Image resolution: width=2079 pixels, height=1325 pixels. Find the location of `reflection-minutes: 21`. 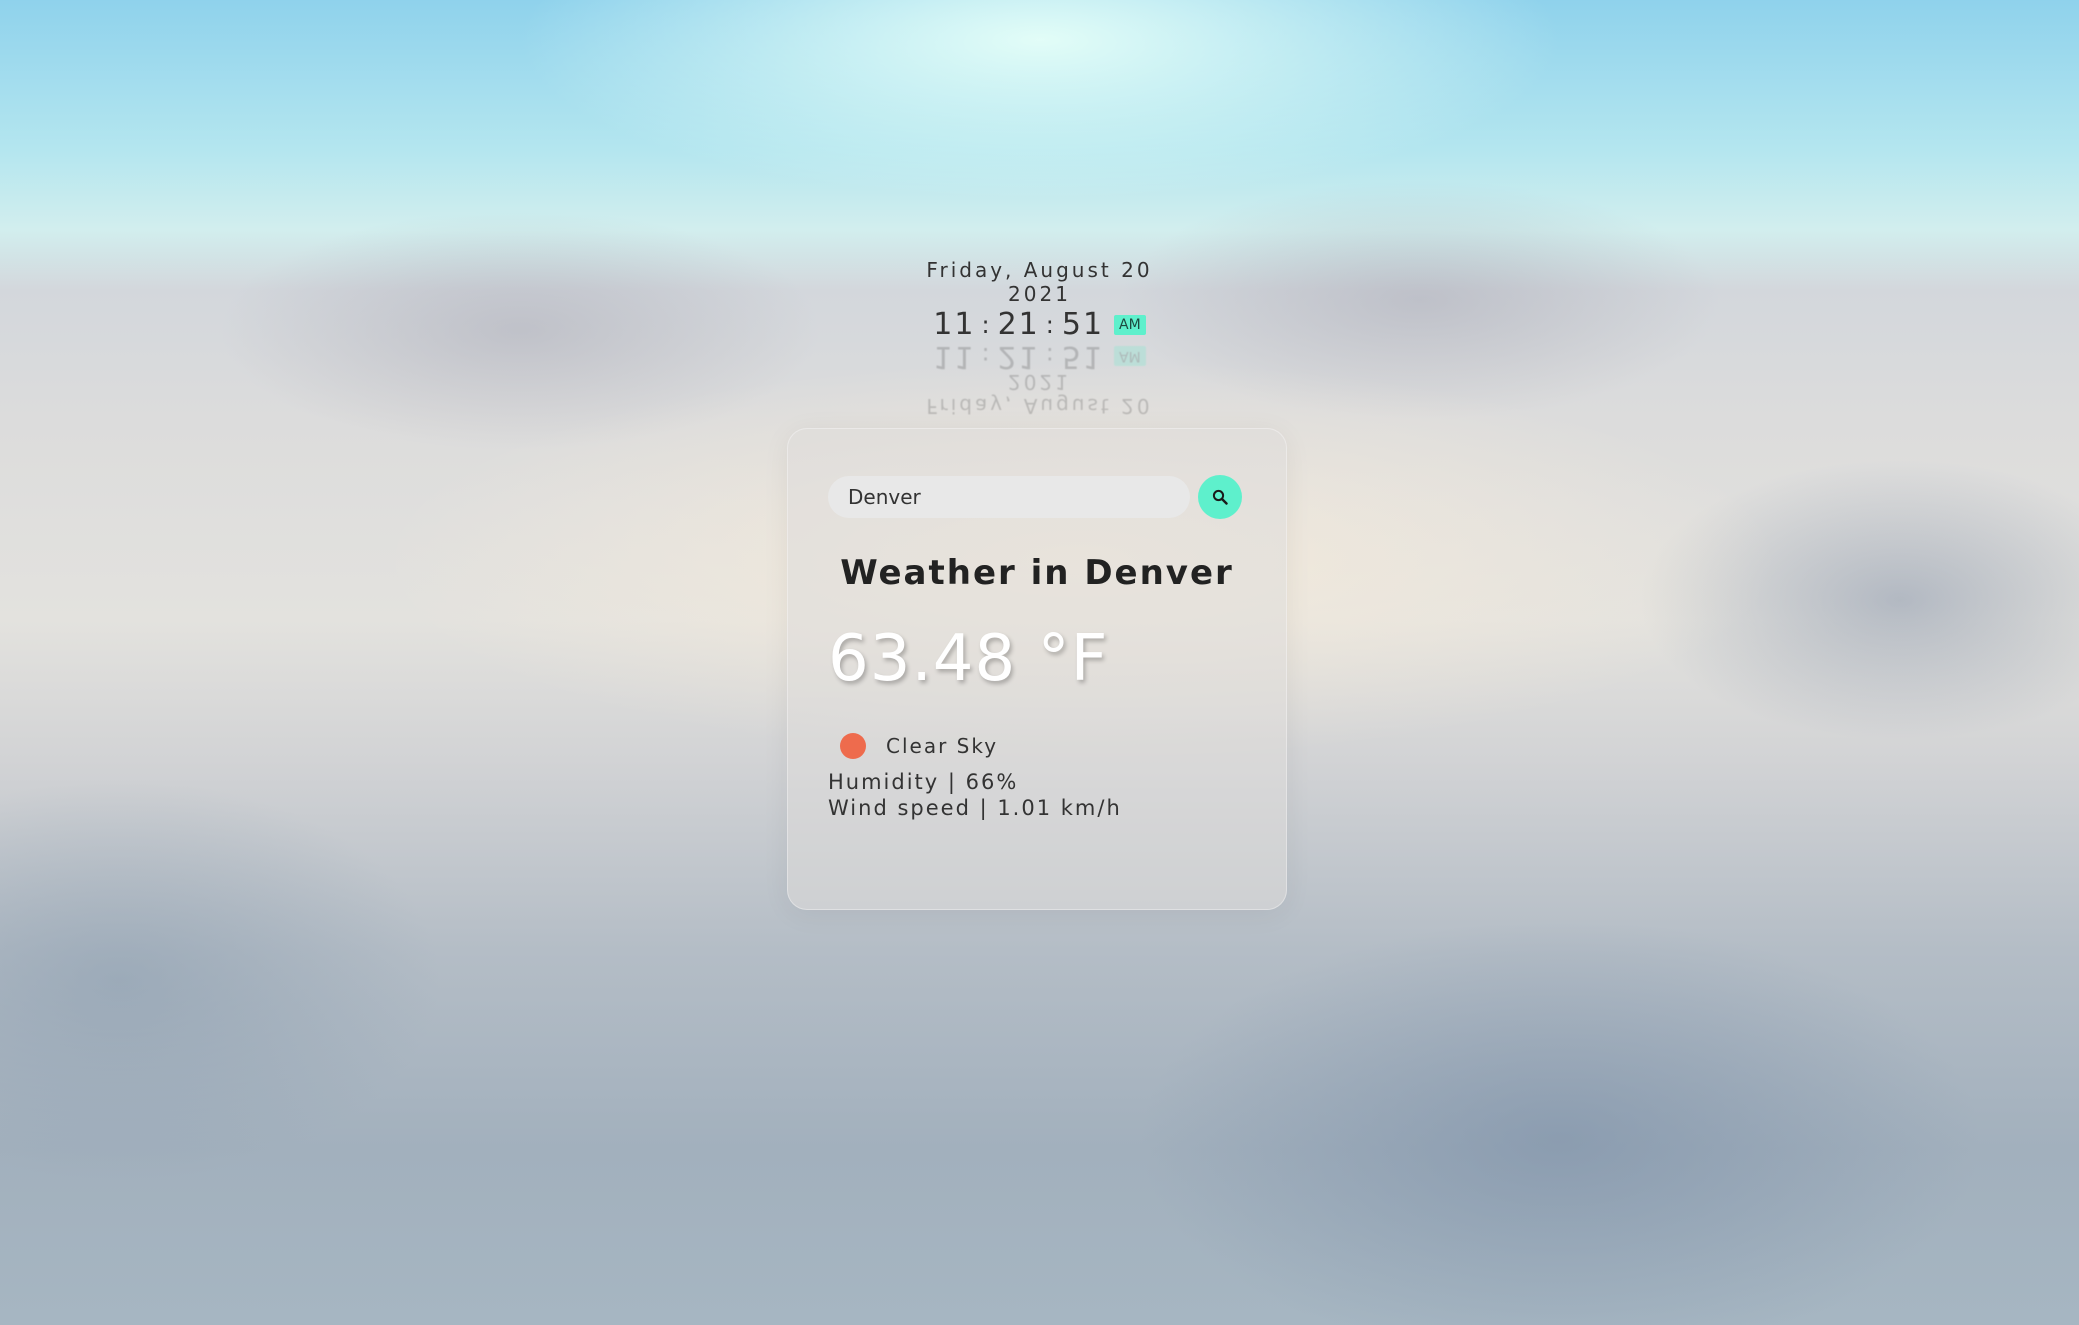

reflection-minutes: 21 is located at coordinates (1018, 356).